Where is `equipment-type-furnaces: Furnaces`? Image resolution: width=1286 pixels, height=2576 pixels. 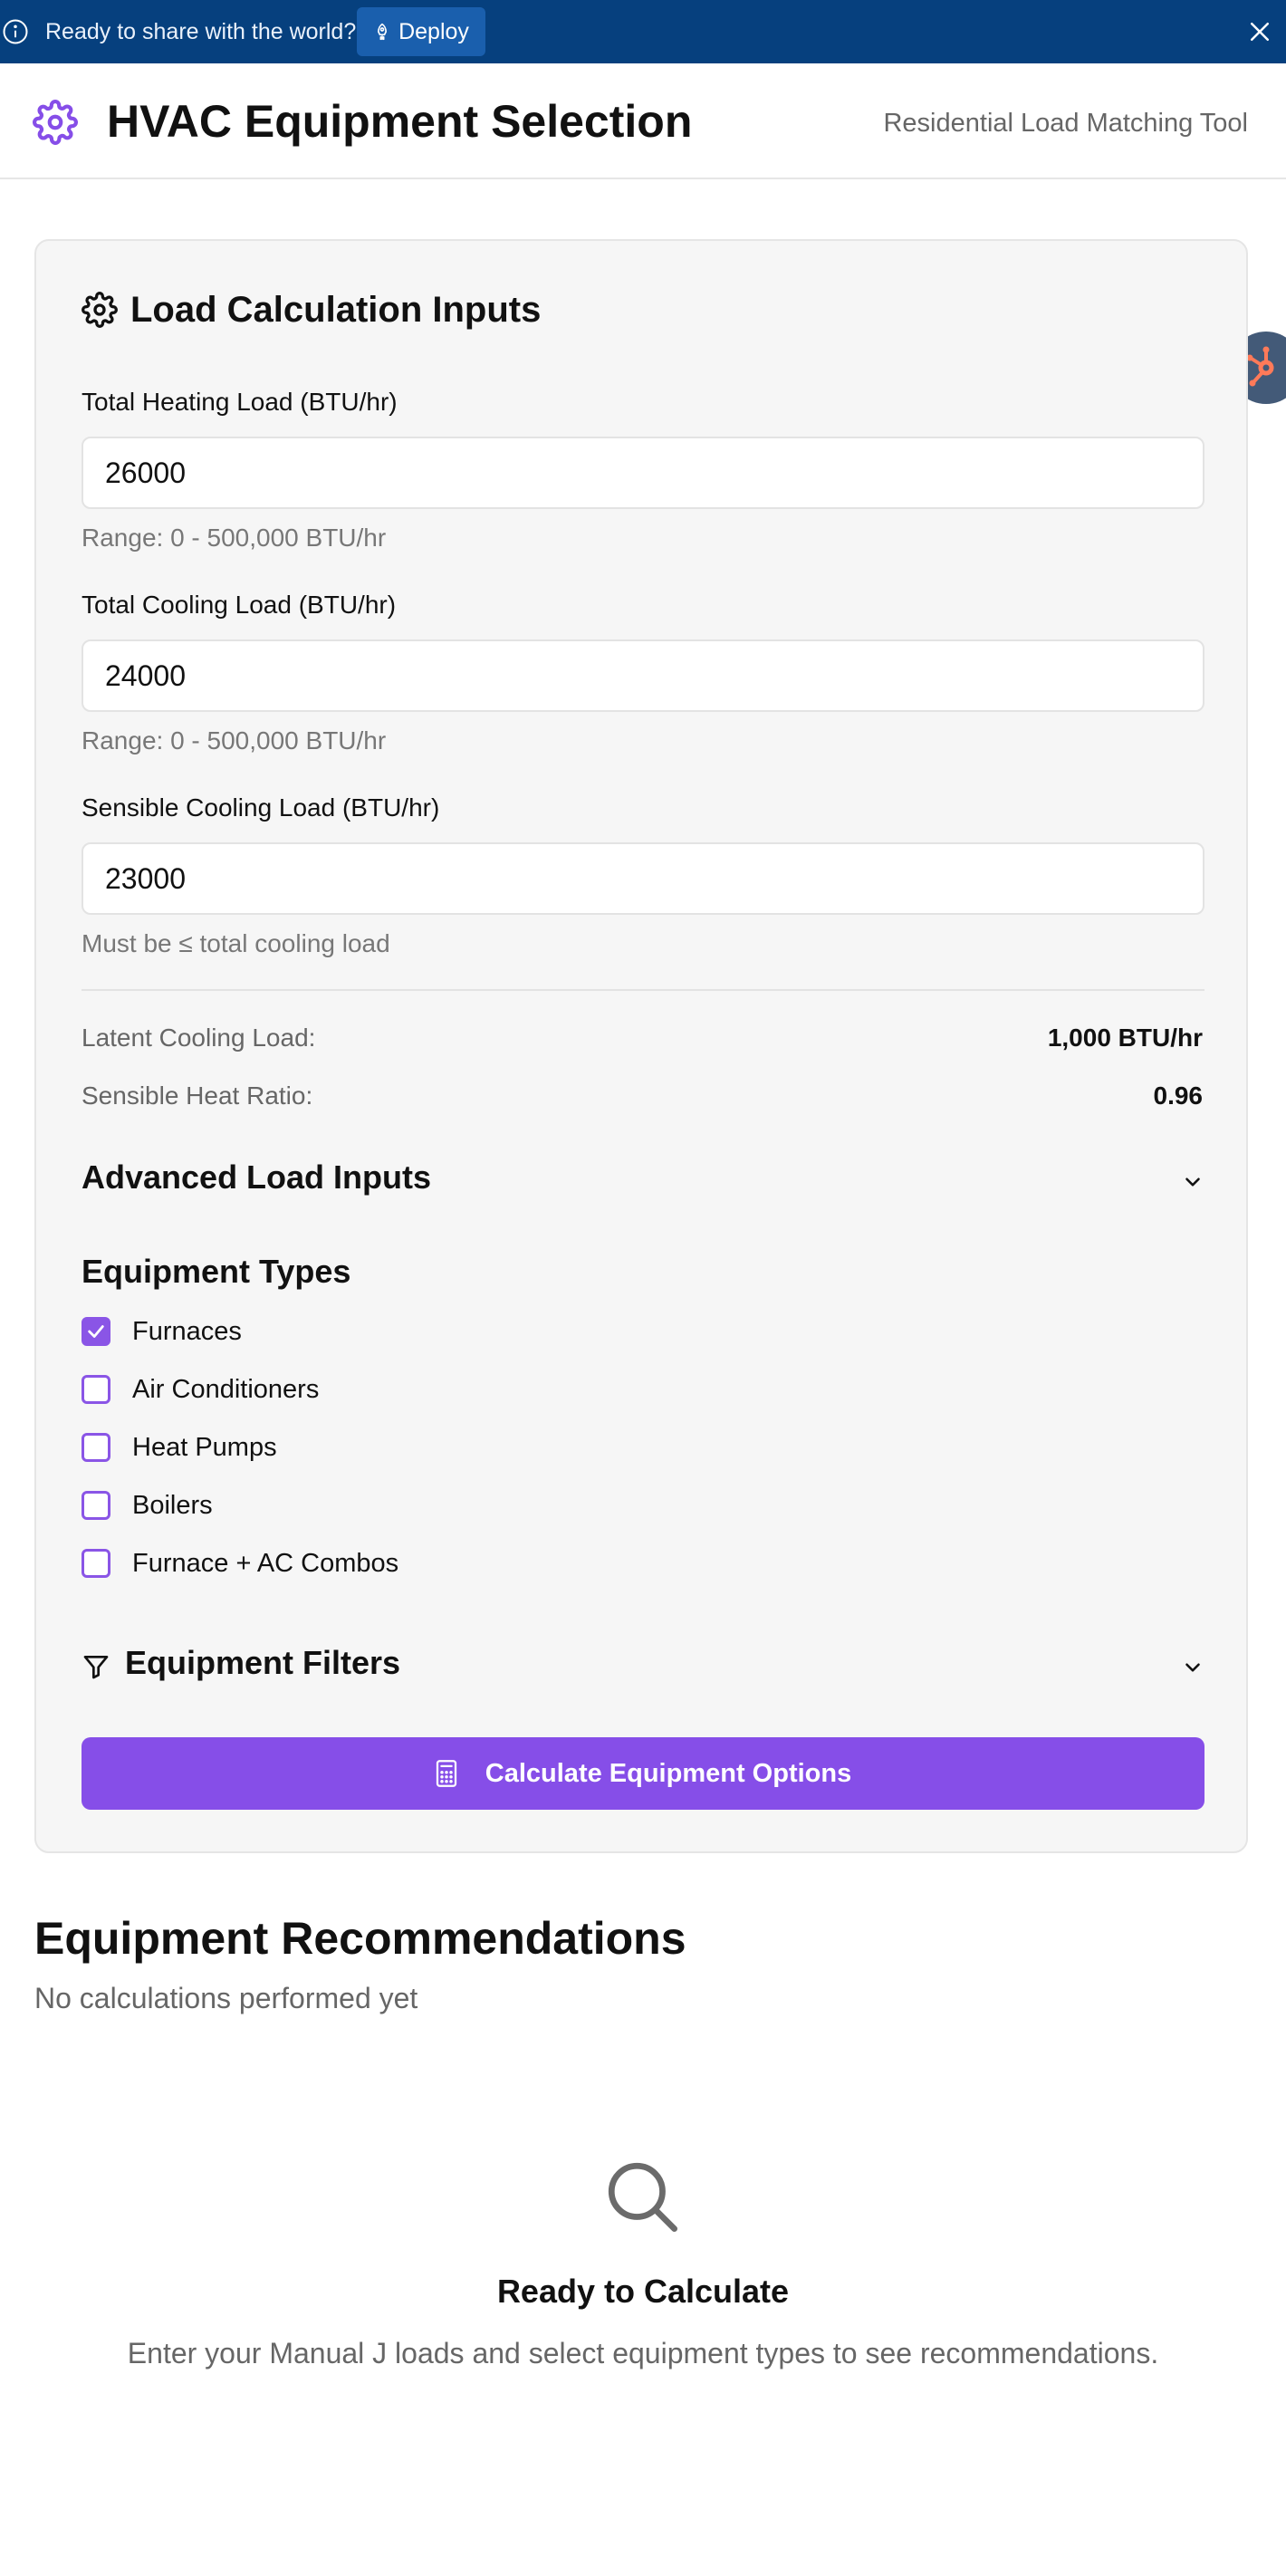 equipment-type-furnaces: Furnaces is located at coordinates (162, 1331).